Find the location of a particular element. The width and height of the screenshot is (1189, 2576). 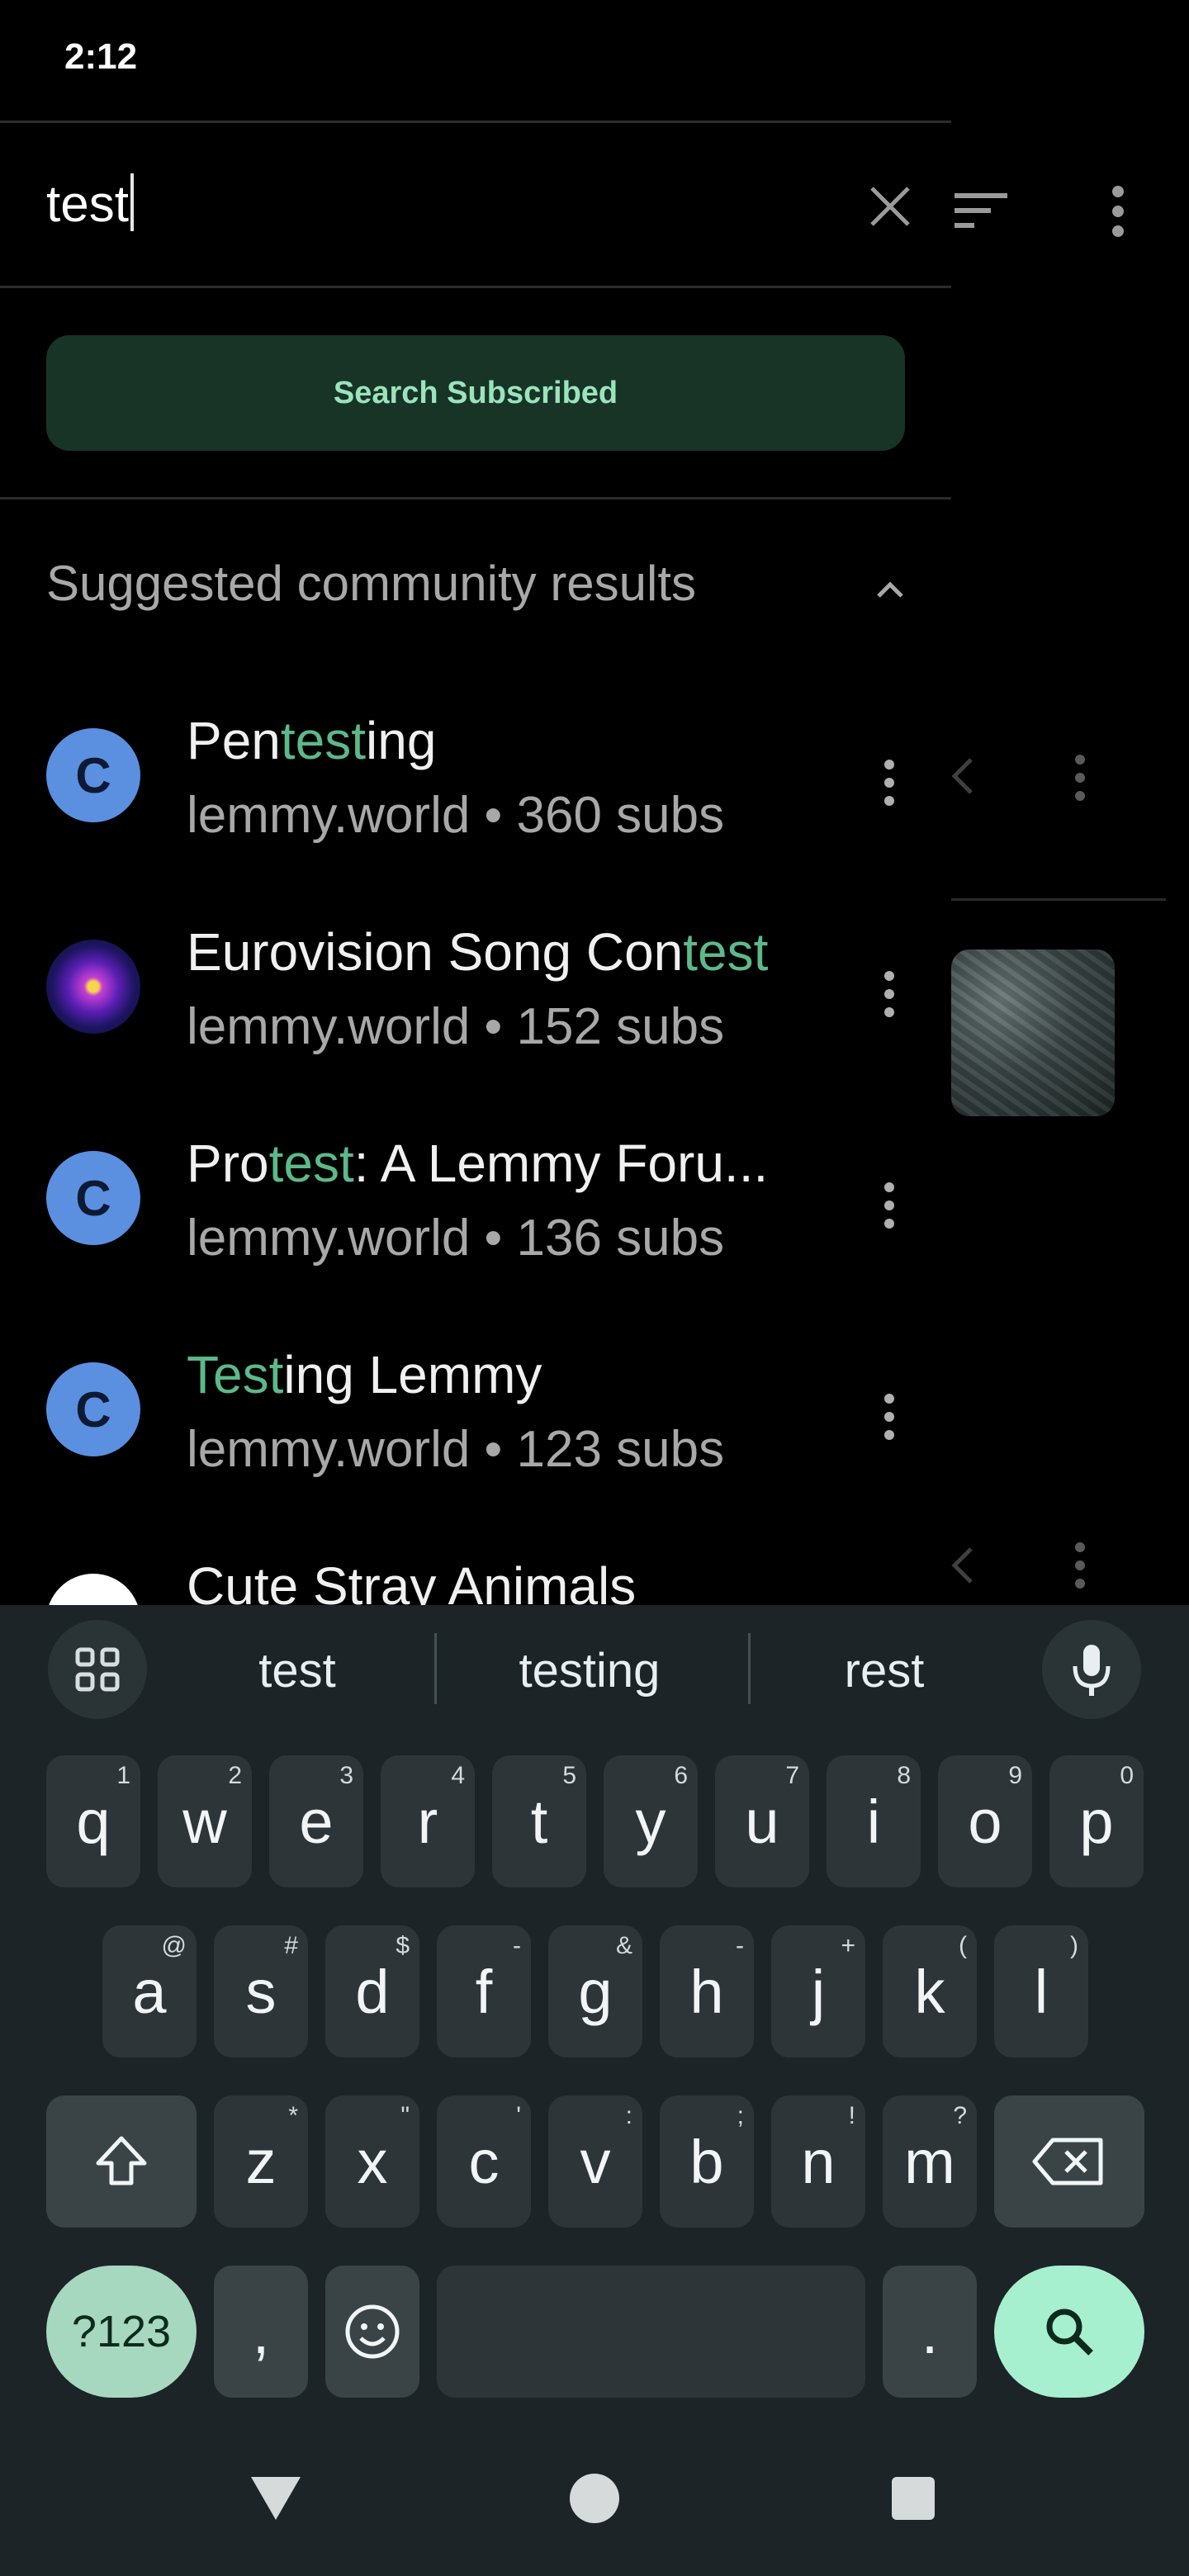

shift-icon is located at coordinates (121, 2160).